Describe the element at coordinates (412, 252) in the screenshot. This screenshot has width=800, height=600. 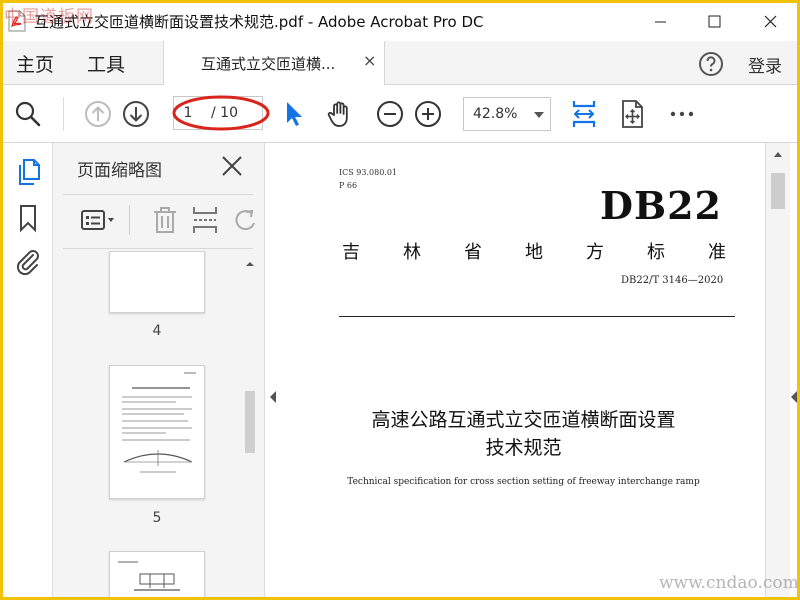
I see `standard-type-char: 林` at that location.